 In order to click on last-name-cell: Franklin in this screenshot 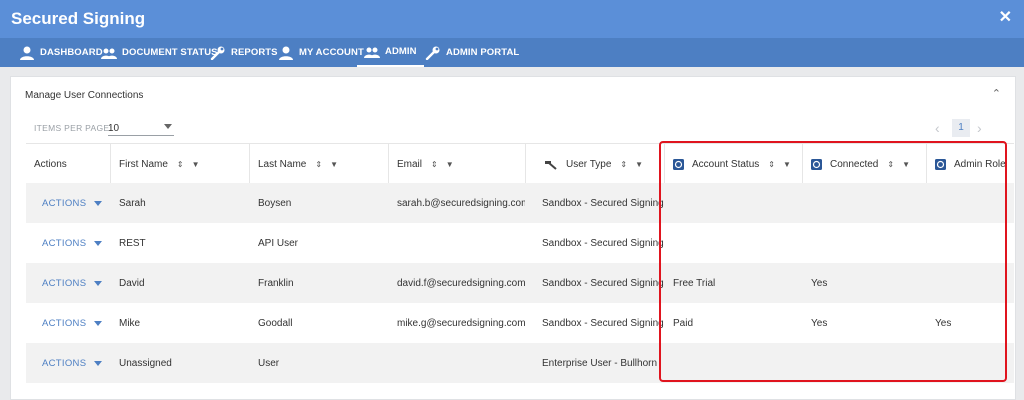, I will do `click(276, 283)`.